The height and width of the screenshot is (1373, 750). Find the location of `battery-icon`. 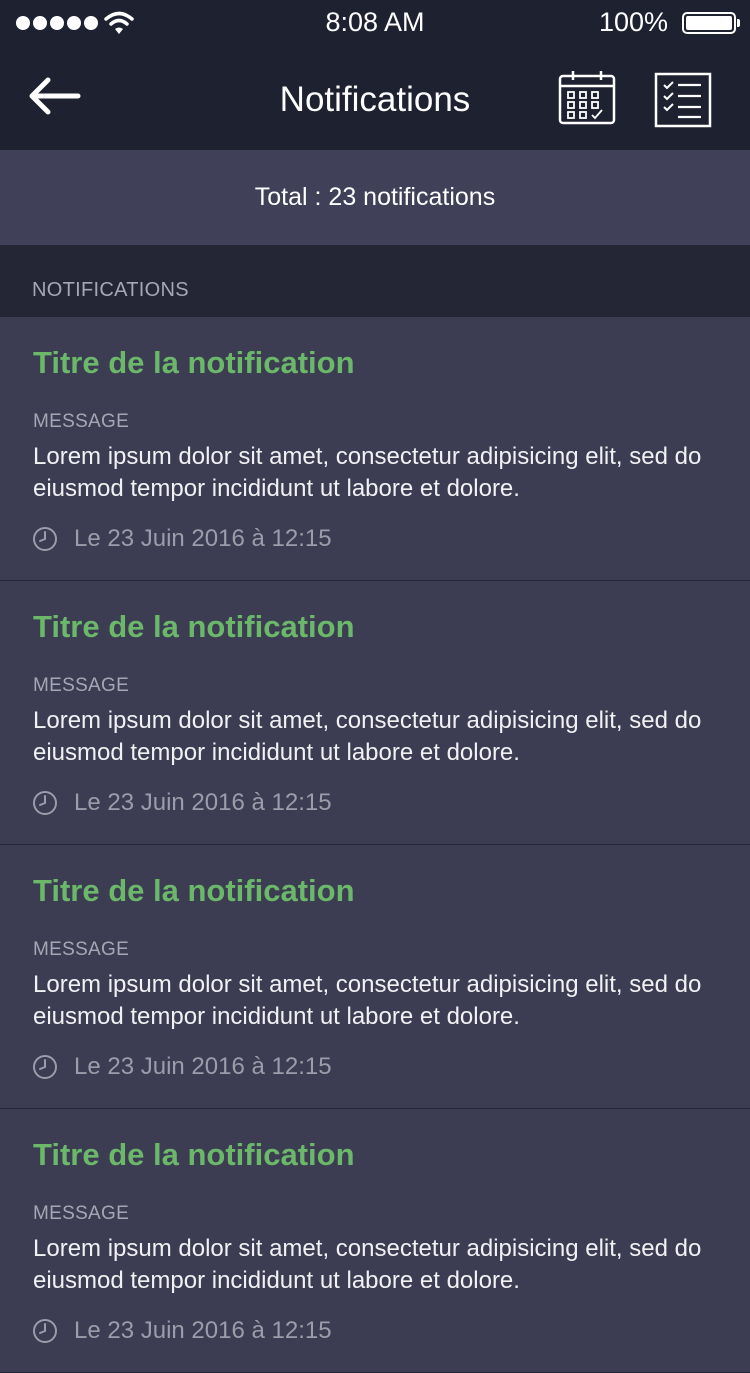

battery-icon is located at coordinates (711, 23).